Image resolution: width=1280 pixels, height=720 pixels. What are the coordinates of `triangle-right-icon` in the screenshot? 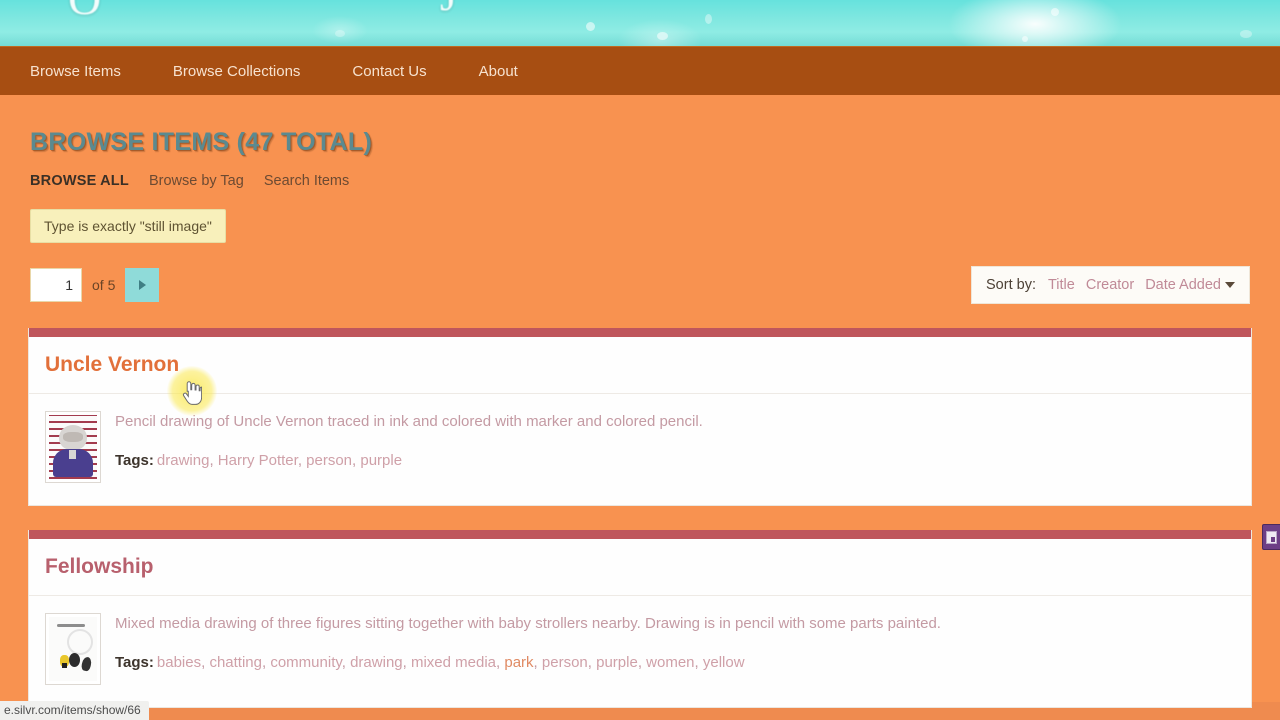 It's located at (142, 285).